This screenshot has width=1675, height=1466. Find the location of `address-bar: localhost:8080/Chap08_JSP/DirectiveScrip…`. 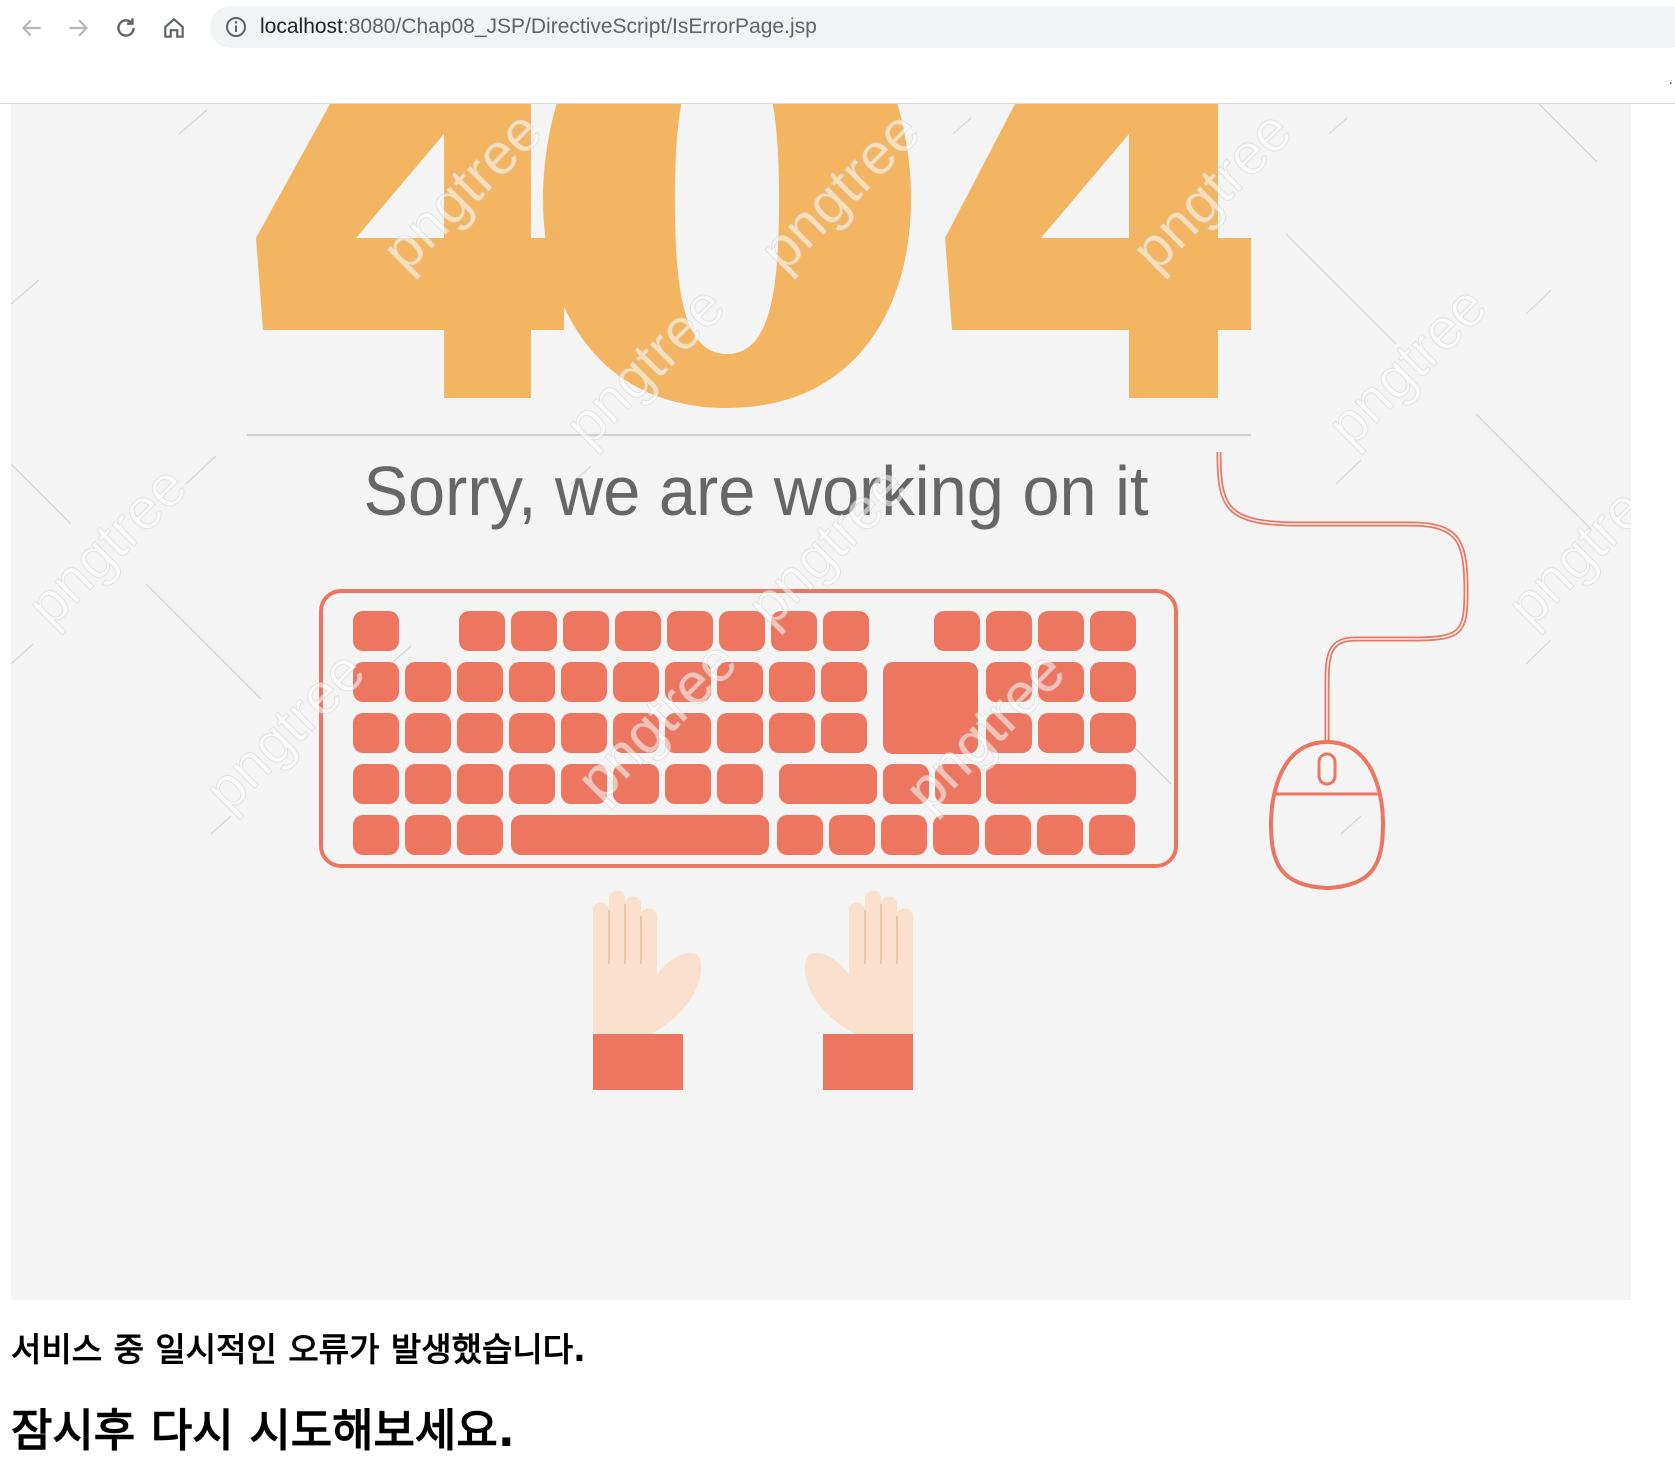

address-bar: localhost:8080/Chap08_JSP/DirectiveScrip… is located at coordinates (942, 27).